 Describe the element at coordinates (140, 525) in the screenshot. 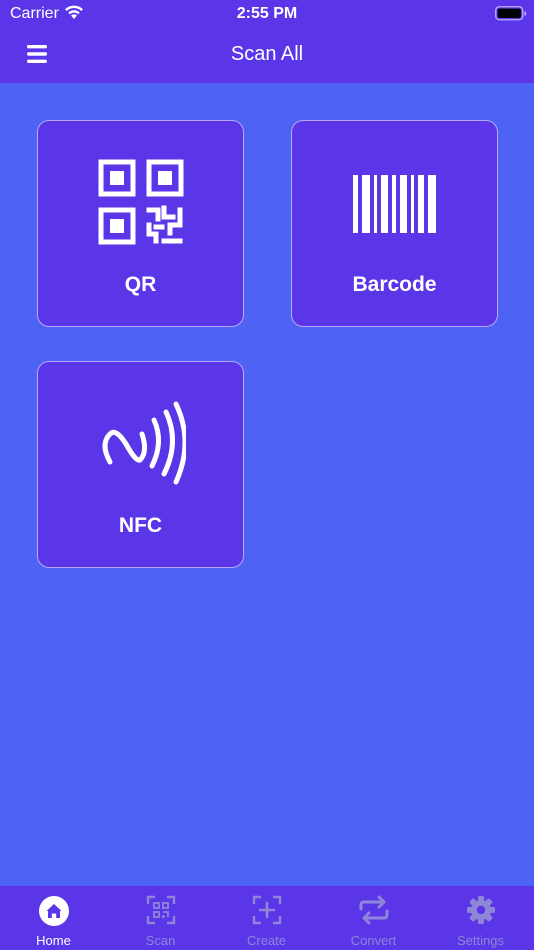

I see `nfc-tile-label: NFC` at that location.